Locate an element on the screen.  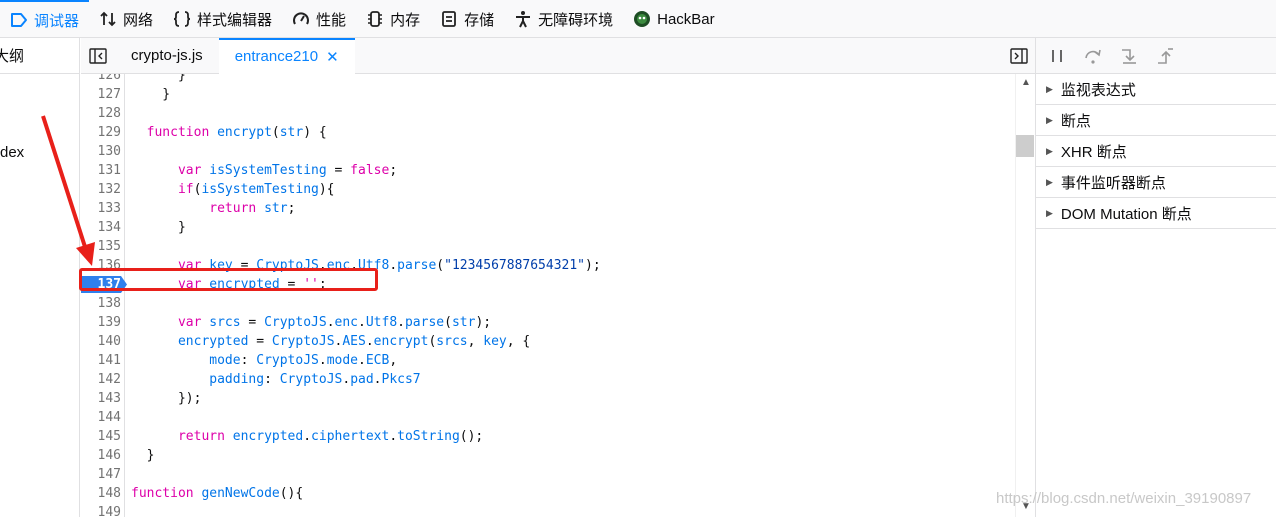
source-tab-crypto-js: crypto-js.js is located at coordinates (167, 56).